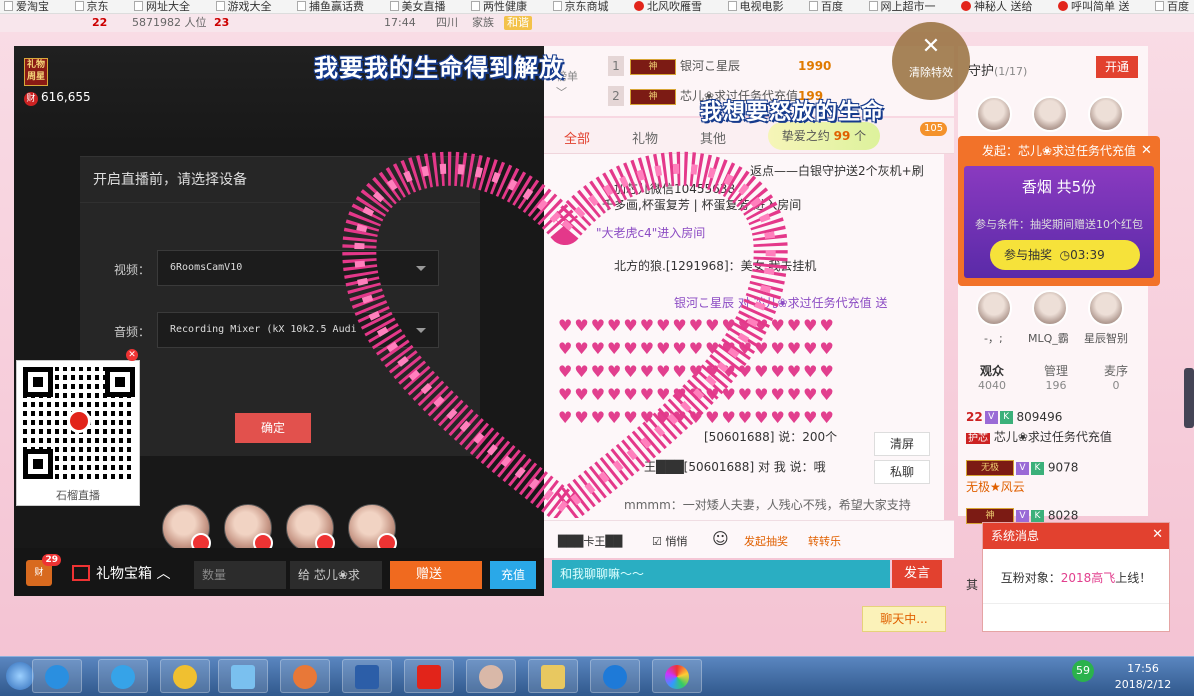 Image resolution: width=1194 pixels, height=696 pixels. Describe the element at coordinates (902, 444) in the screenshot. I see `clear-screen-button: 清屏` at that location.